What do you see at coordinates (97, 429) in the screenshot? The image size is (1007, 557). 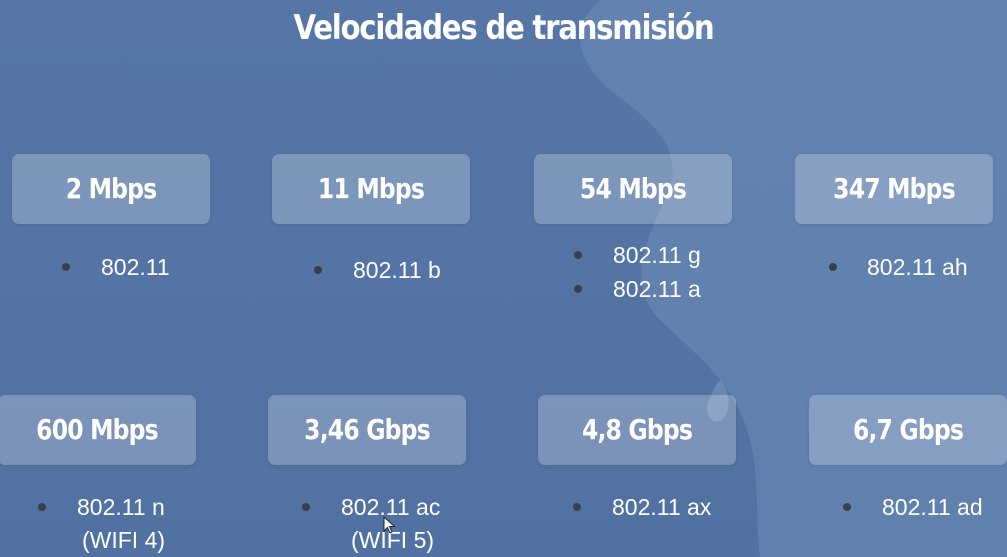 I see `rate-speed: 600 Mbps` at bounding box center [97, 429].